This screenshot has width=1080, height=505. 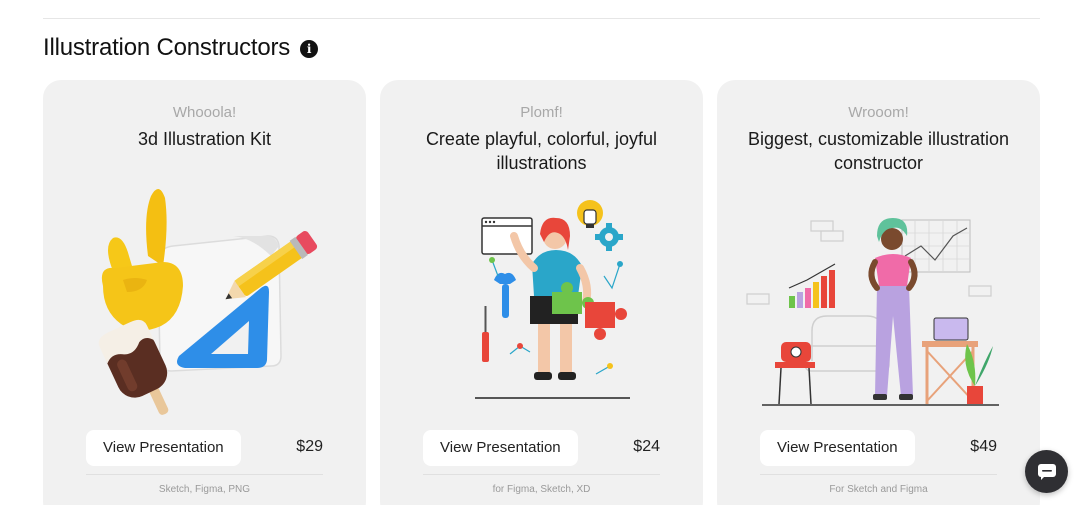 I want to click on chat-button, so click(x=1046, y=471).